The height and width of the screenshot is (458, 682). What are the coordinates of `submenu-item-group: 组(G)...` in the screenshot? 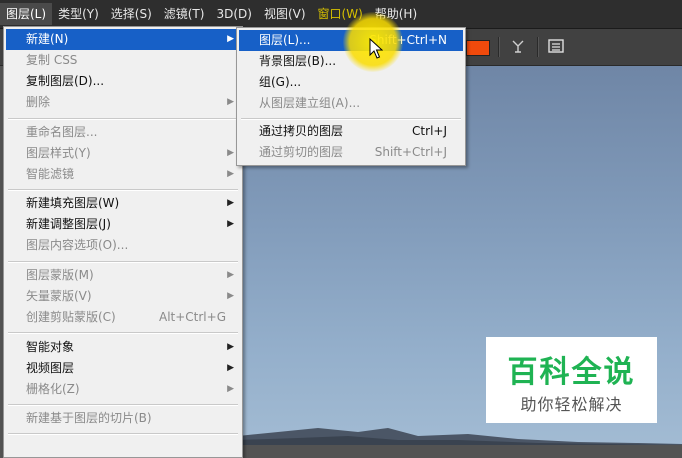 It's located at (351, 82).